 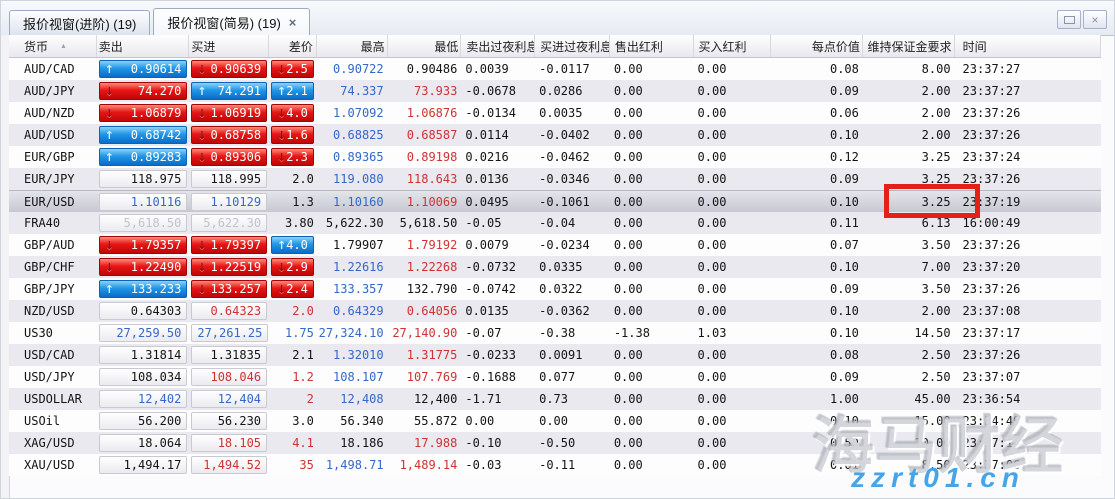 I want to click on buy-quote-button: 1.31835, so click(x=229, y=355).